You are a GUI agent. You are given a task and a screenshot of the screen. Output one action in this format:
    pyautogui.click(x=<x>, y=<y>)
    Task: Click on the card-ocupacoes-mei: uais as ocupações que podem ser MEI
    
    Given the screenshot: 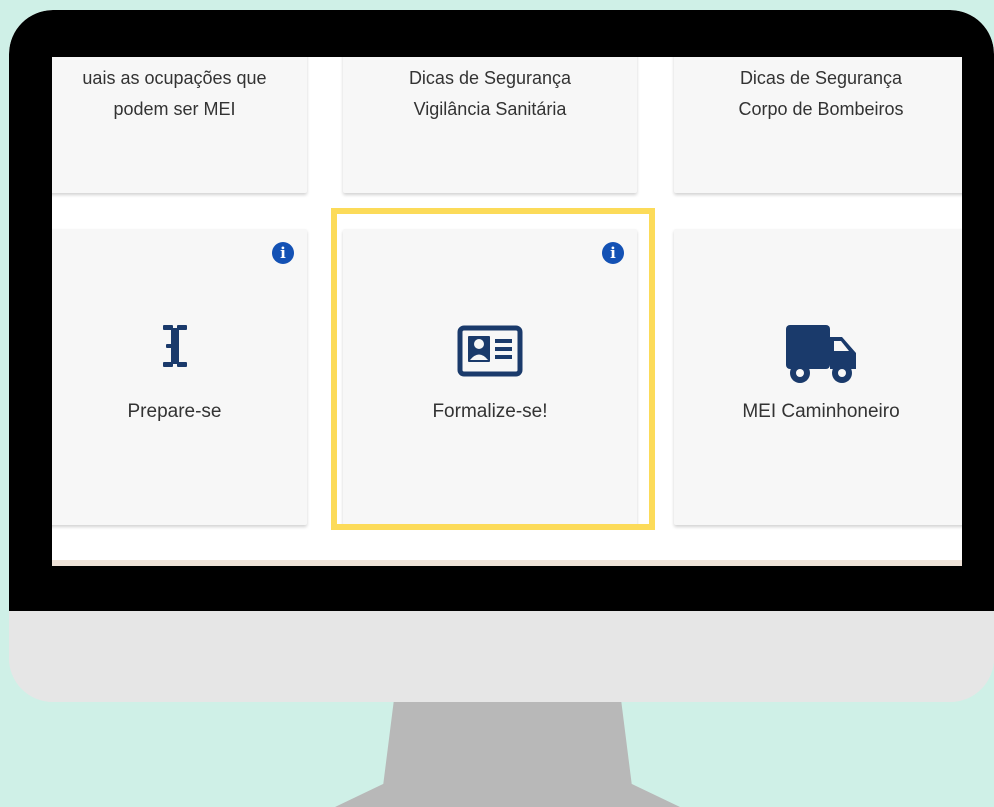 What is the action you would take?
    pyautogui.click(x=179, y=125)
    